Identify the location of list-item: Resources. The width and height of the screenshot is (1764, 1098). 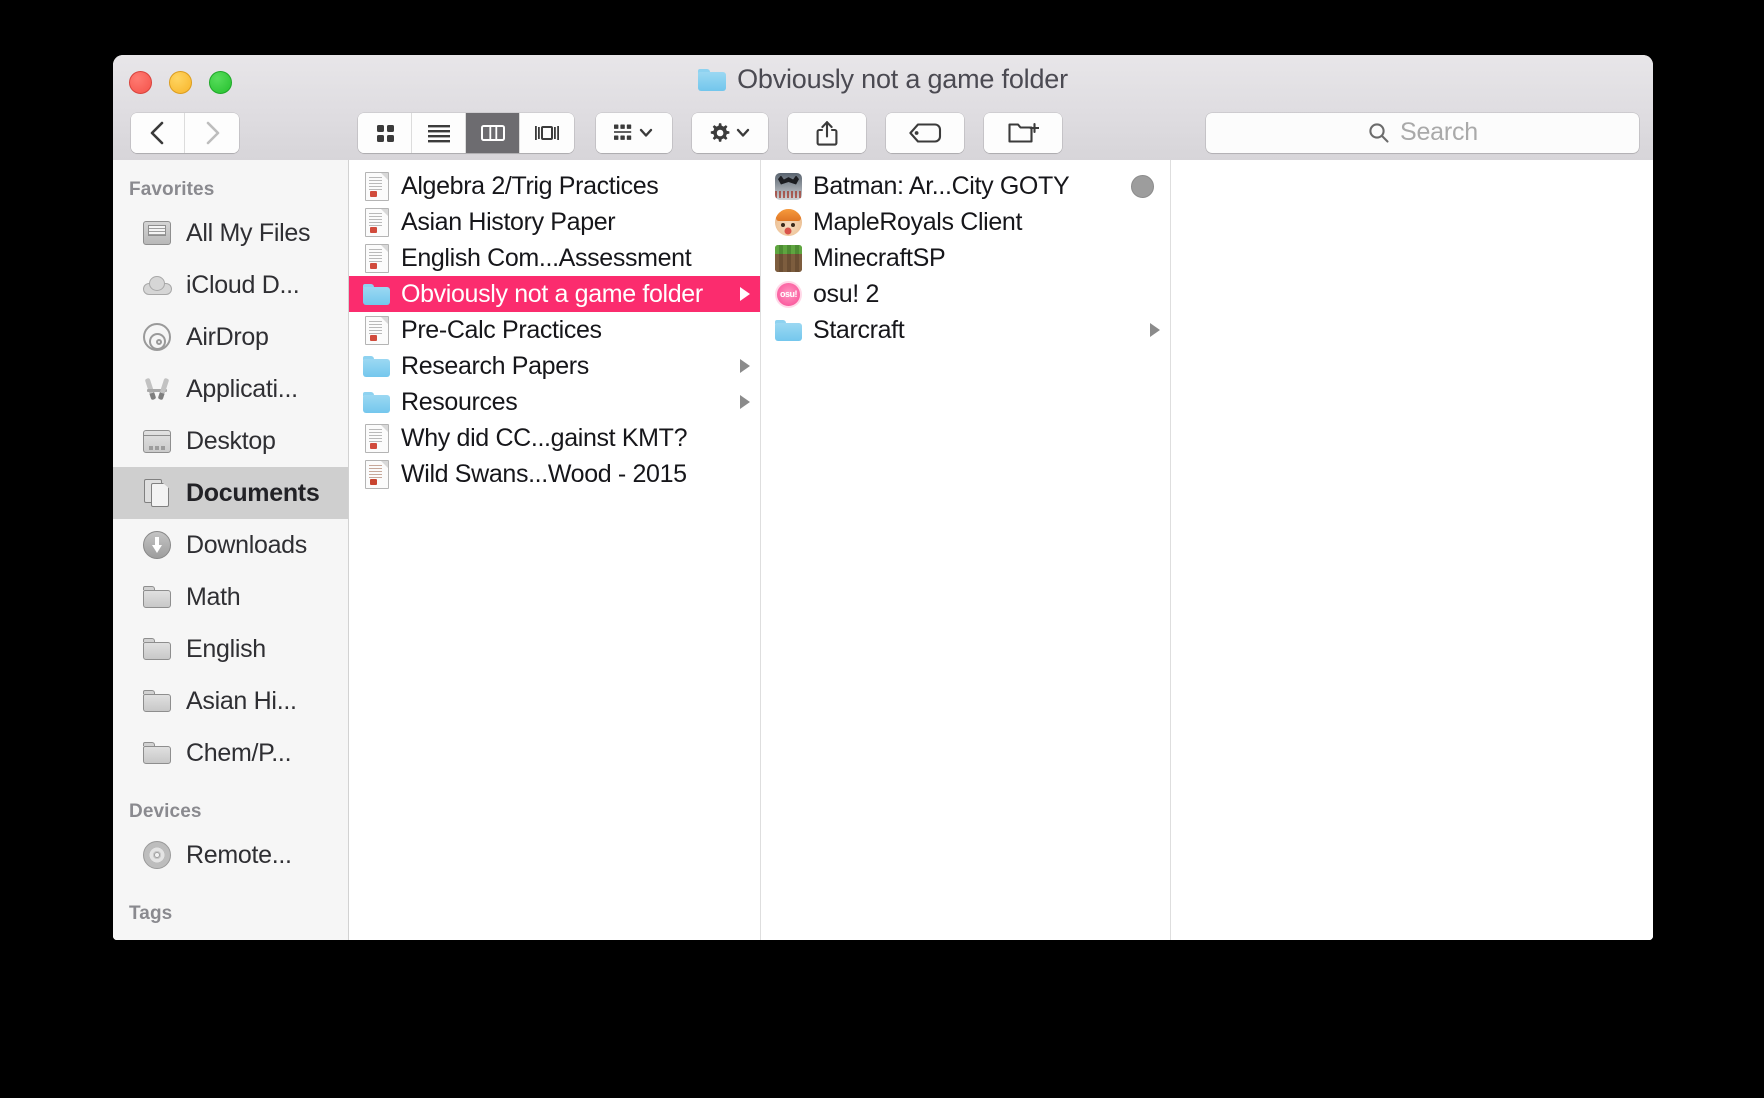
(554, 402).